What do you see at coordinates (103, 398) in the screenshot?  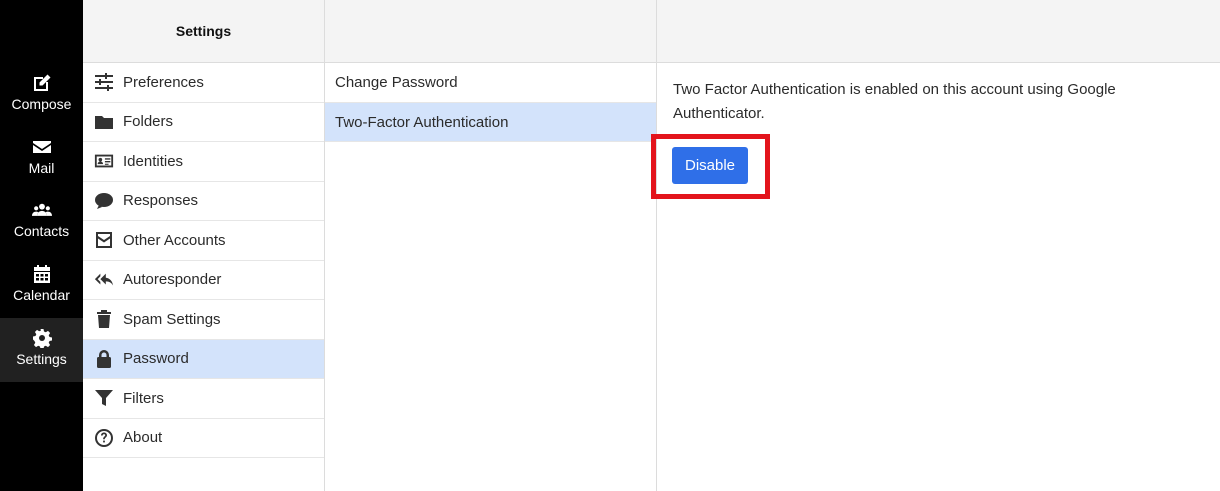 I see `filter-icon` at bounding box center [103, 398].